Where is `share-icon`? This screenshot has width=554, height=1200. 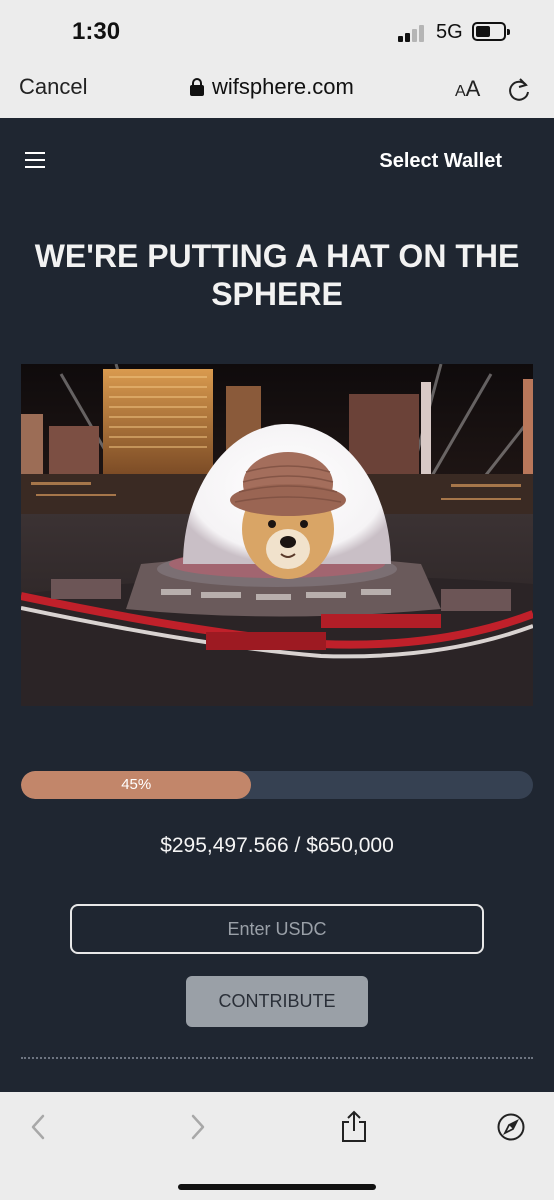 share-icon is located at coordinates (354, 1127).